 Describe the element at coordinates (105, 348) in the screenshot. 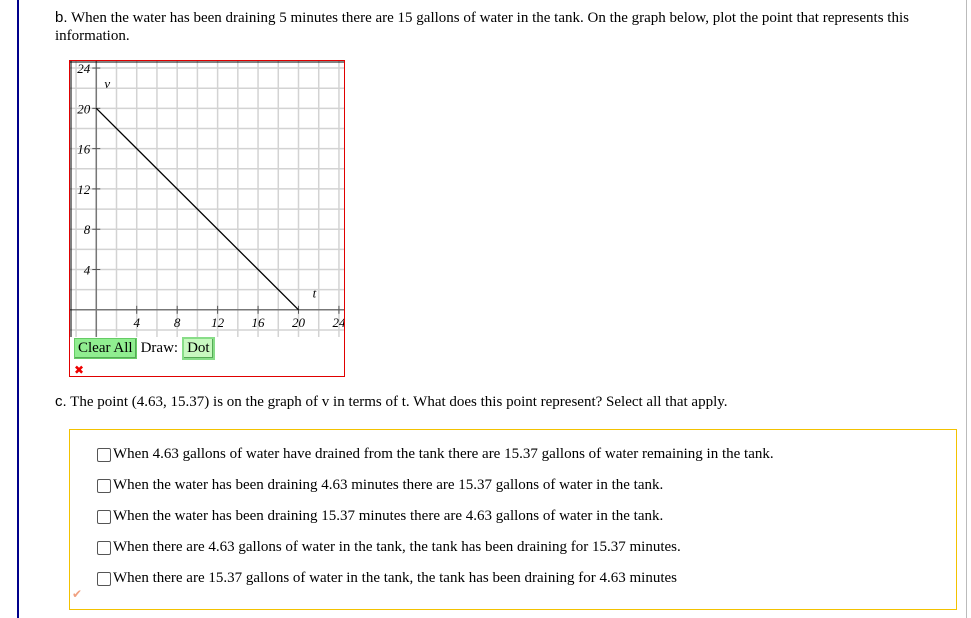

I see `clear-all-button: Clear All` at that location.